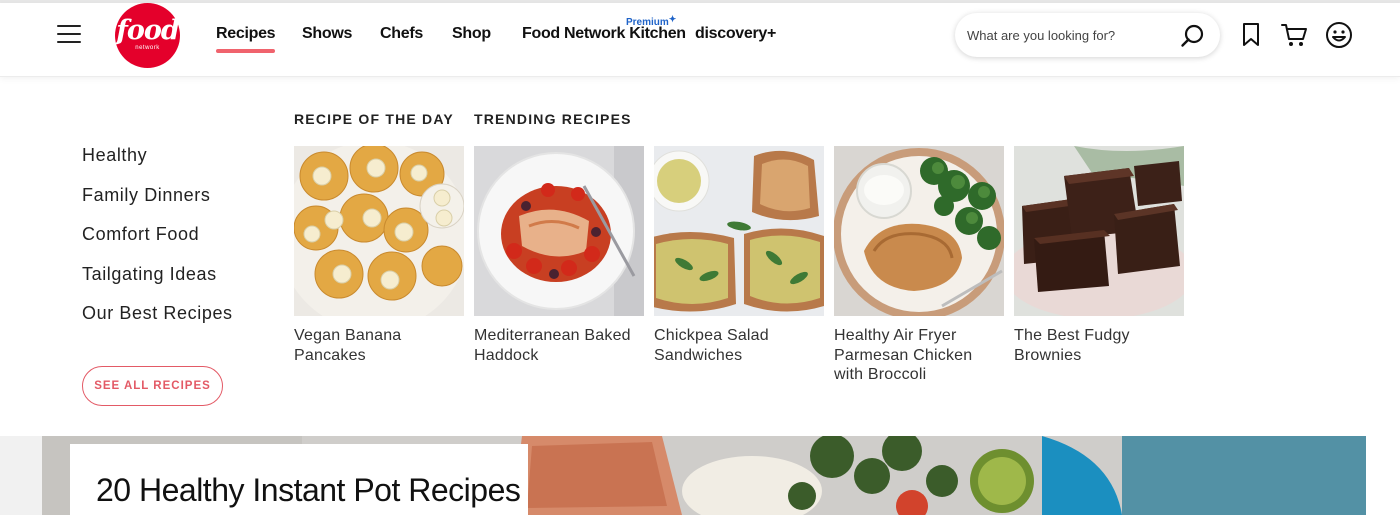  Describe the element at coordinates (919, 231) in the screenshot. I see `recipe-image-air-fryer-chicken` at that location.